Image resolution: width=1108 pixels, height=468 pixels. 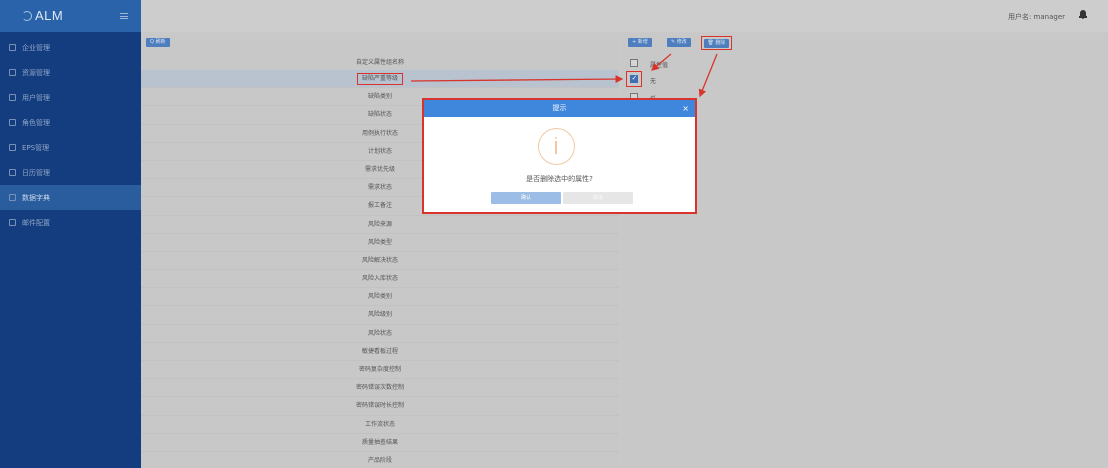 I want to click on attribute-group-row: 质量抽查结果, so click(x=380, y=443).